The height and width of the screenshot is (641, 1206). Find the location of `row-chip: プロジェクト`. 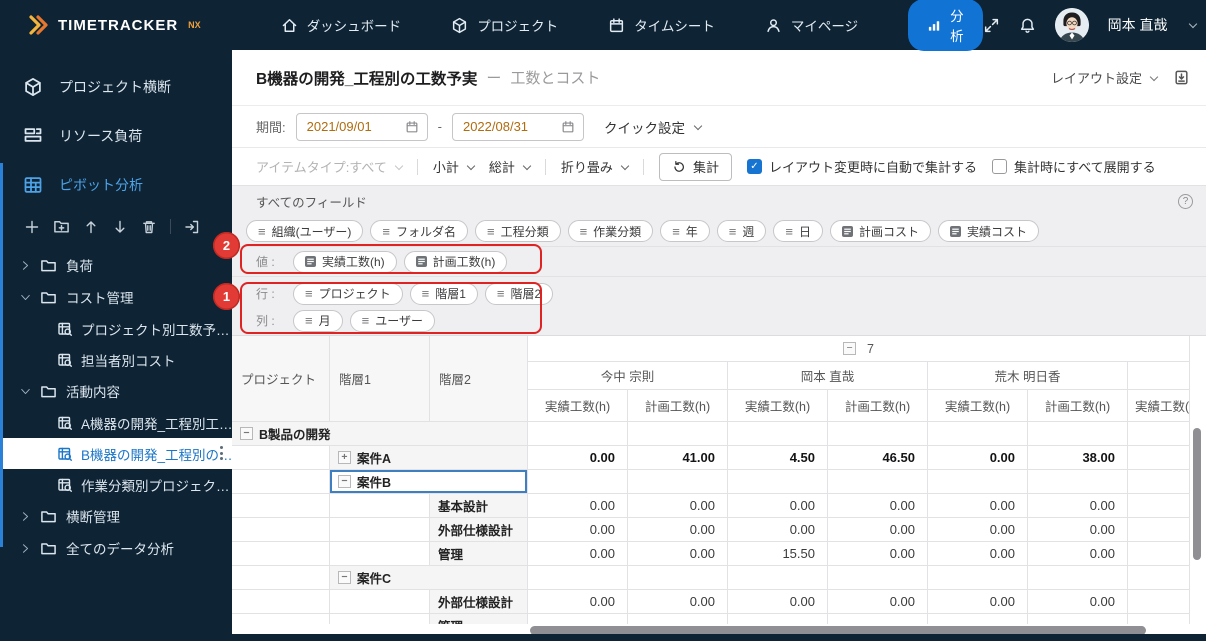

row-chip: プロジェクト is located at coordinates (348, 293).